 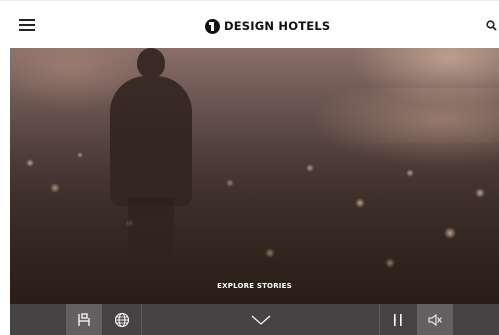 I want to click on globe-icon, so click(x=122, y=319).